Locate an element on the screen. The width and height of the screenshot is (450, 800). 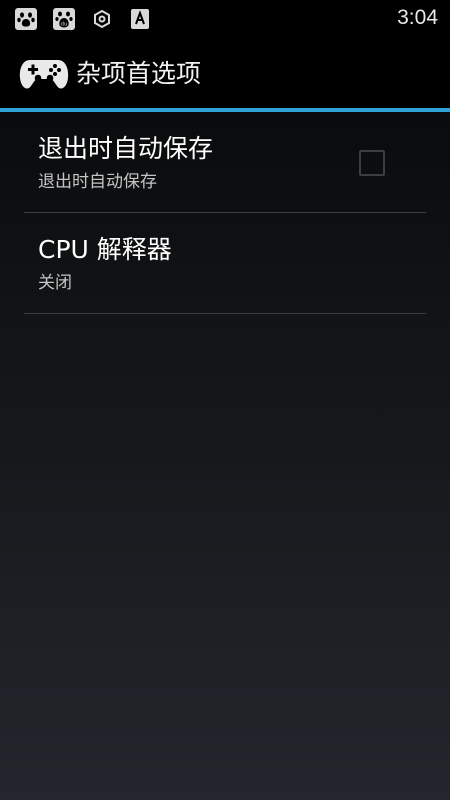
settings-cog-icon is located at coordinates (102, 19).